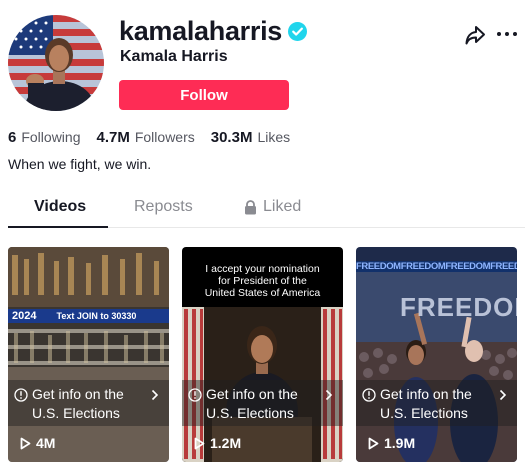  Describe the element at coordinates (436, 266) in the screenshot. I see `video-overlay-strip: FREEDOMFREEDOMFREEDOMFREEDOMFREEDOMFR` at that location.